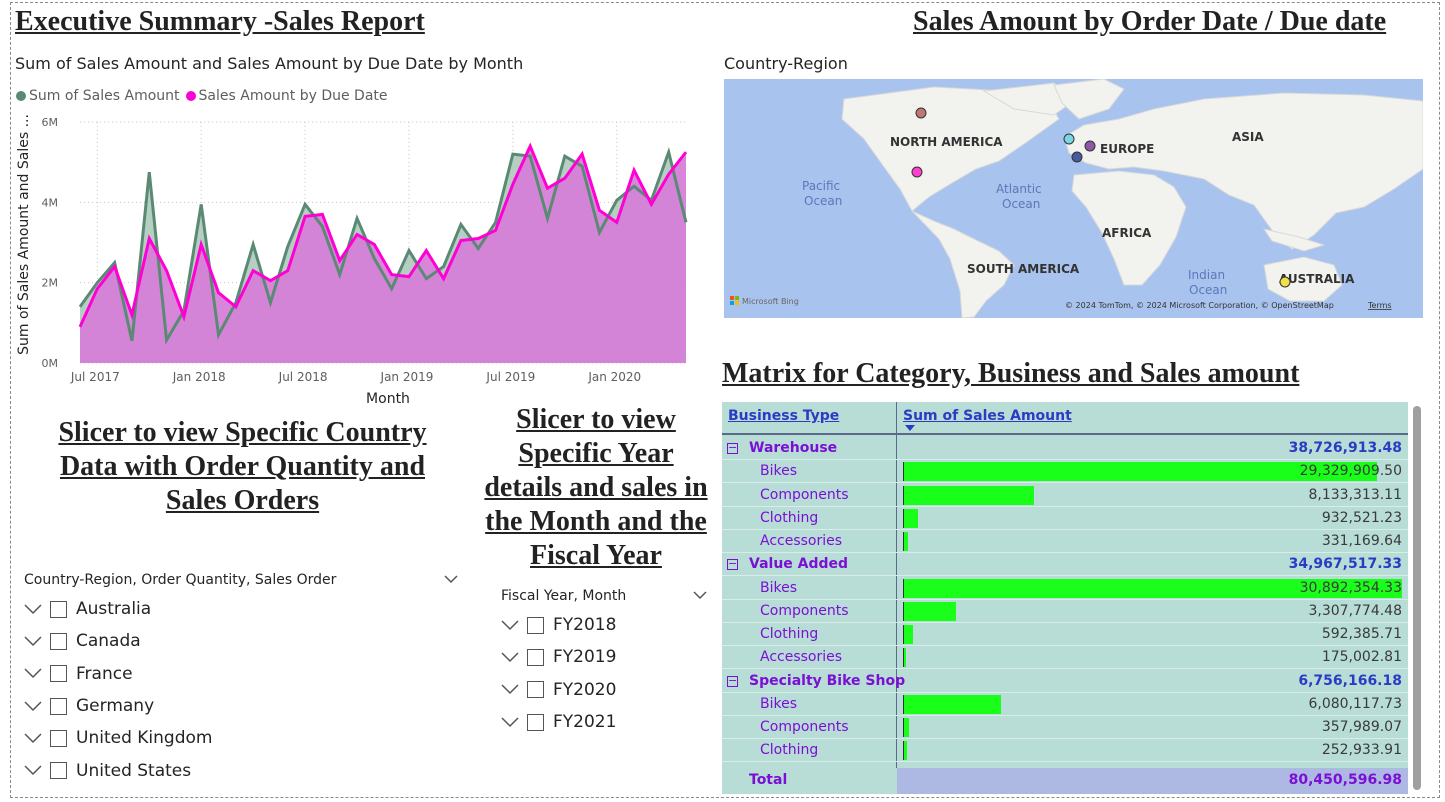 The width and height of the screenshot is (1445, 802). I want to click on matrix-group-row: − Value Added 34,967,517.33, so click(1065, 565).